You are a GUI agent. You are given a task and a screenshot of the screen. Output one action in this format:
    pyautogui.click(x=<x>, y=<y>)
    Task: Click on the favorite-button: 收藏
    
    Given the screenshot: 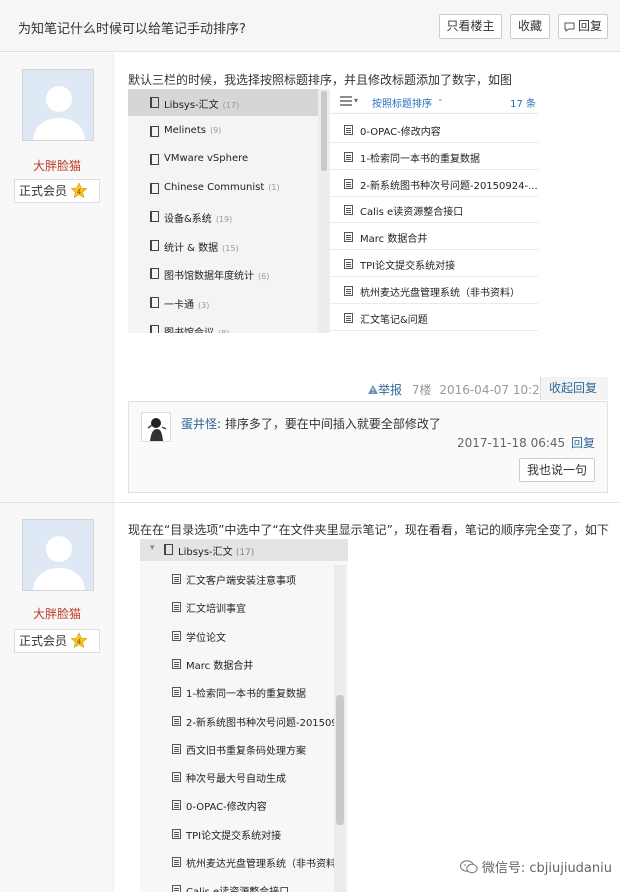 What is the action you would take?
    pyautogui.click(x=530, y=26)
    